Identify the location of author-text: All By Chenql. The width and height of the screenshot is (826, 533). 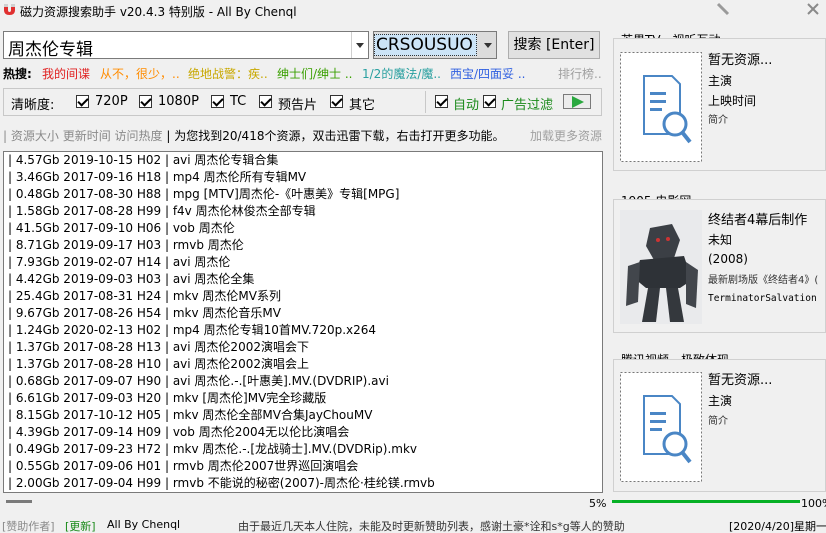
(144, 524).